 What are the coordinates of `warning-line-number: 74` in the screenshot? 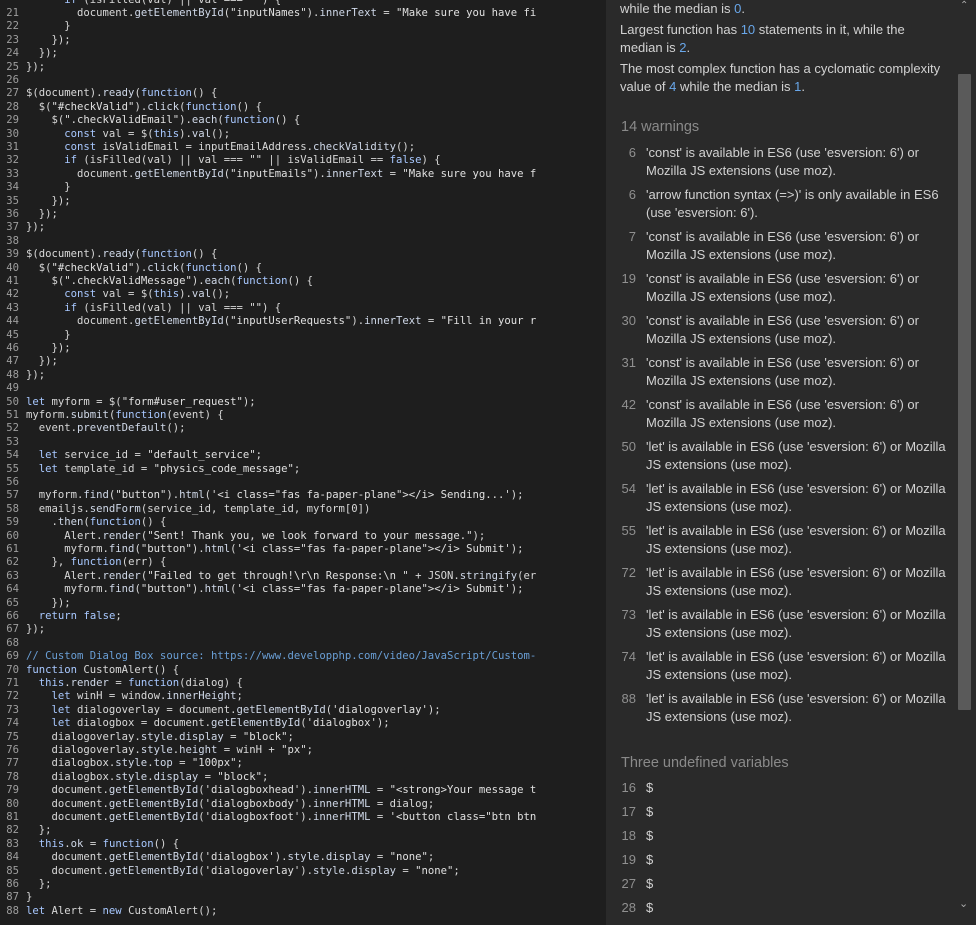 It's located at (628, 656).